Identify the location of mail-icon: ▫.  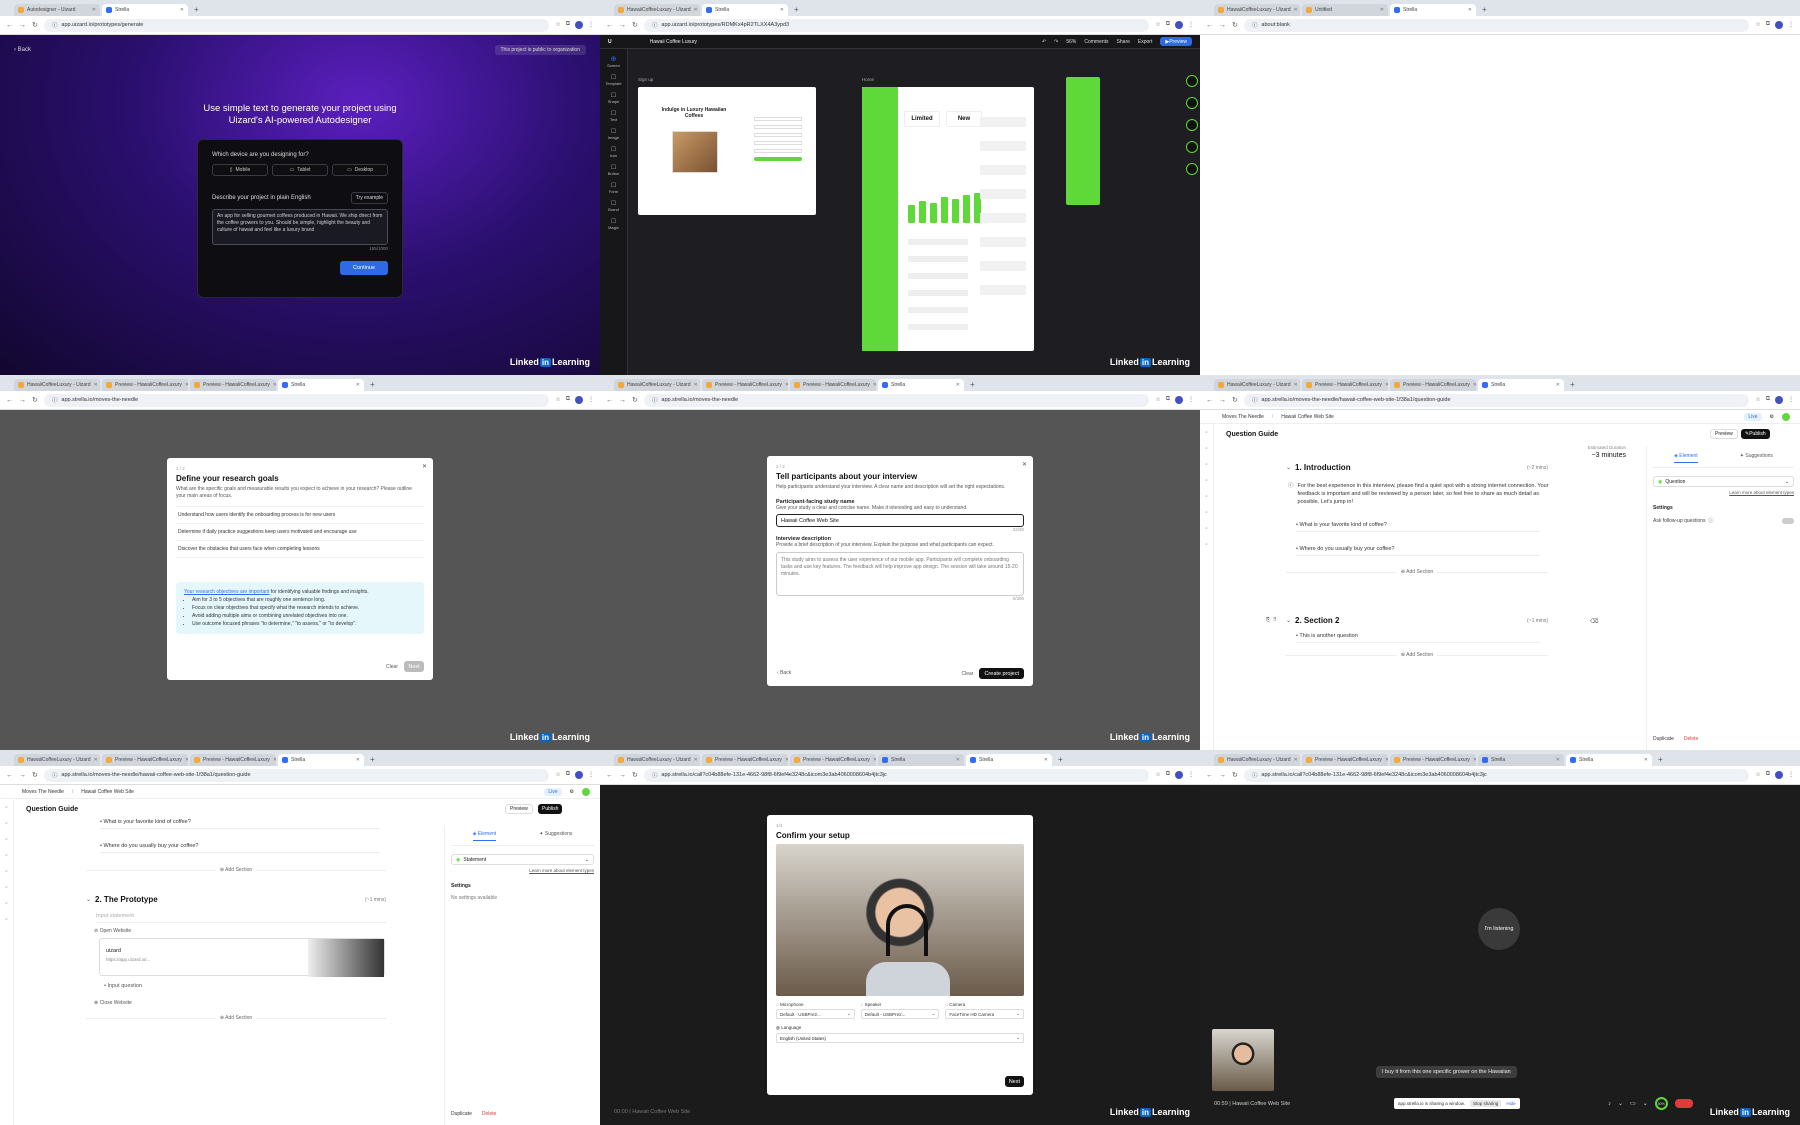
(1206, 545).